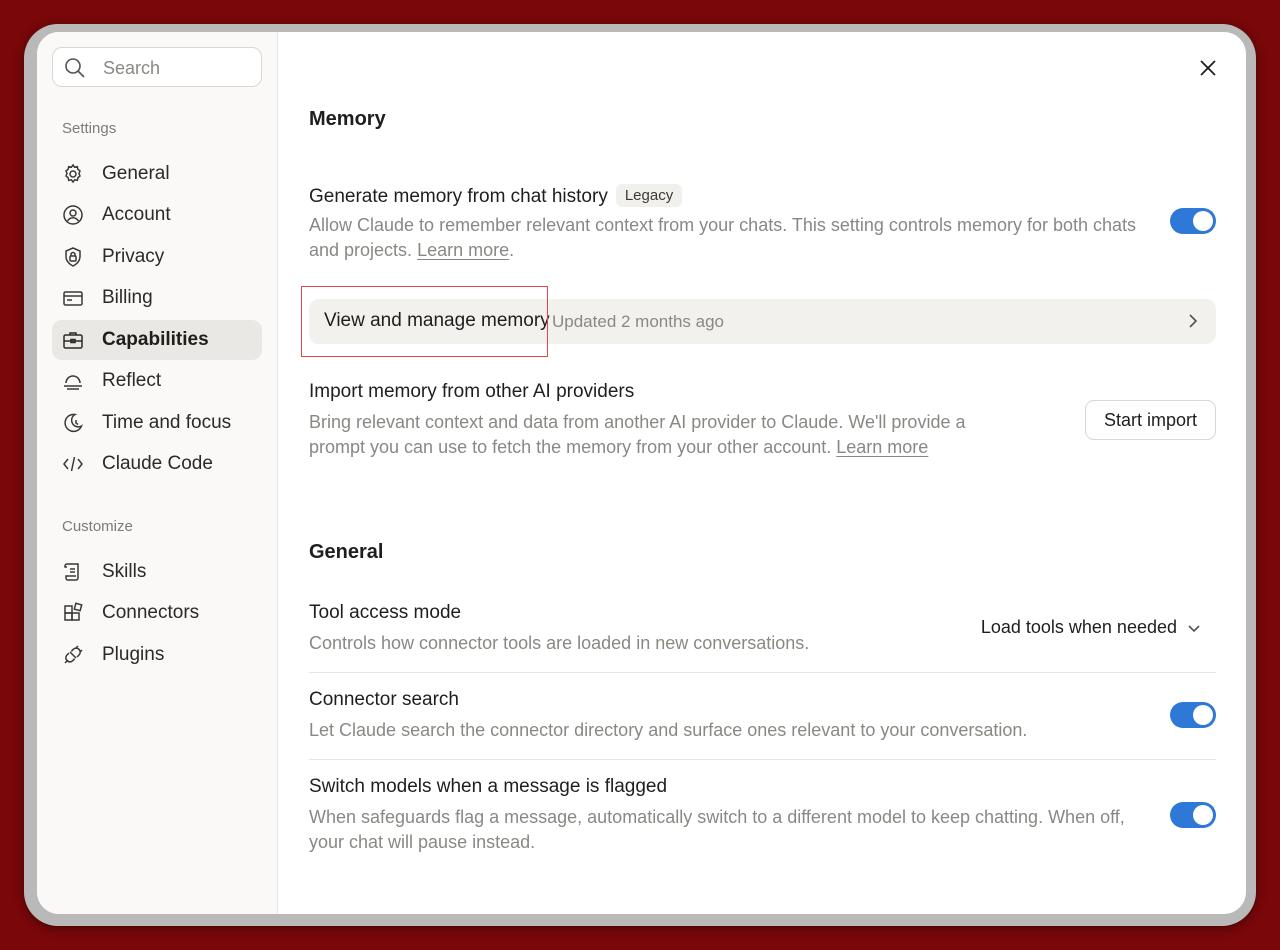  What do you see at coordinates (124, 571) in the screenshot?
I see `sidebar-item-label: Skills` at bounding box center [124, 571].